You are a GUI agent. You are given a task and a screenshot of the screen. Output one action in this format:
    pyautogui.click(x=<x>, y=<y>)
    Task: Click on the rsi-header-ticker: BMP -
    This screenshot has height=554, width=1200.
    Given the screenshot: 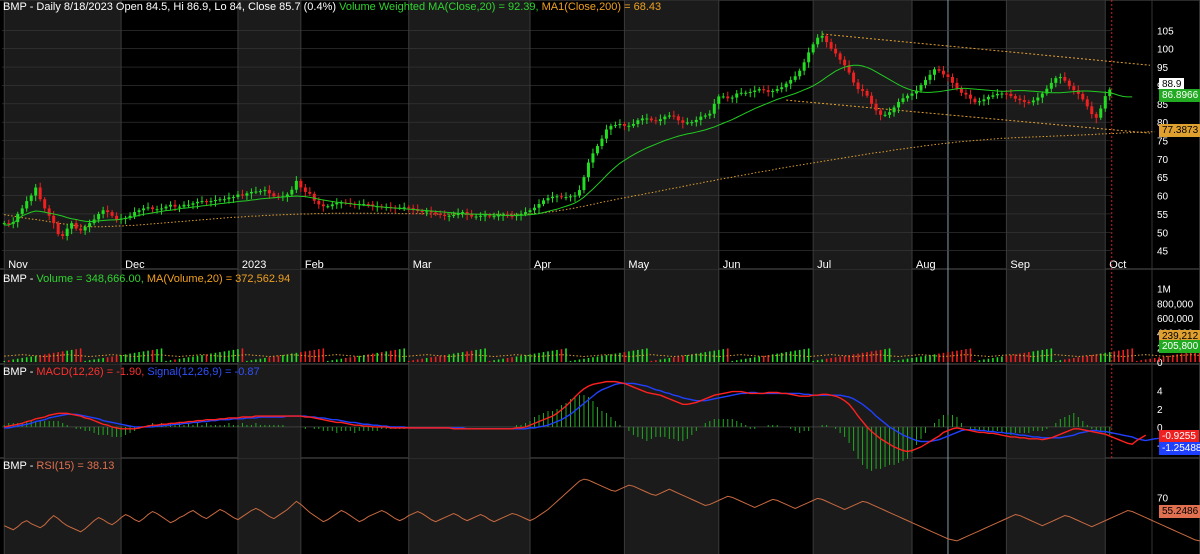 What is the action you would take?
    pyautogui.click(x=20, y=466)
    